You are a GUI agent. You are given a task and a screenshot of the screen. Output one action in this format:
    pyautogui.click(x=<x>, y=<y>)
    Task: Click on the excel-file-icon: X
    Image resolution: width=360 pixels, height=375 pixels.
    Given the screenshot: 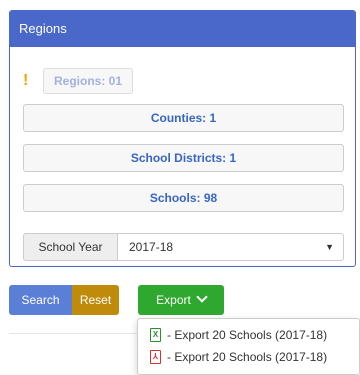 What is the action you would take?
    pyautogui.click(x=155, y=335)
    